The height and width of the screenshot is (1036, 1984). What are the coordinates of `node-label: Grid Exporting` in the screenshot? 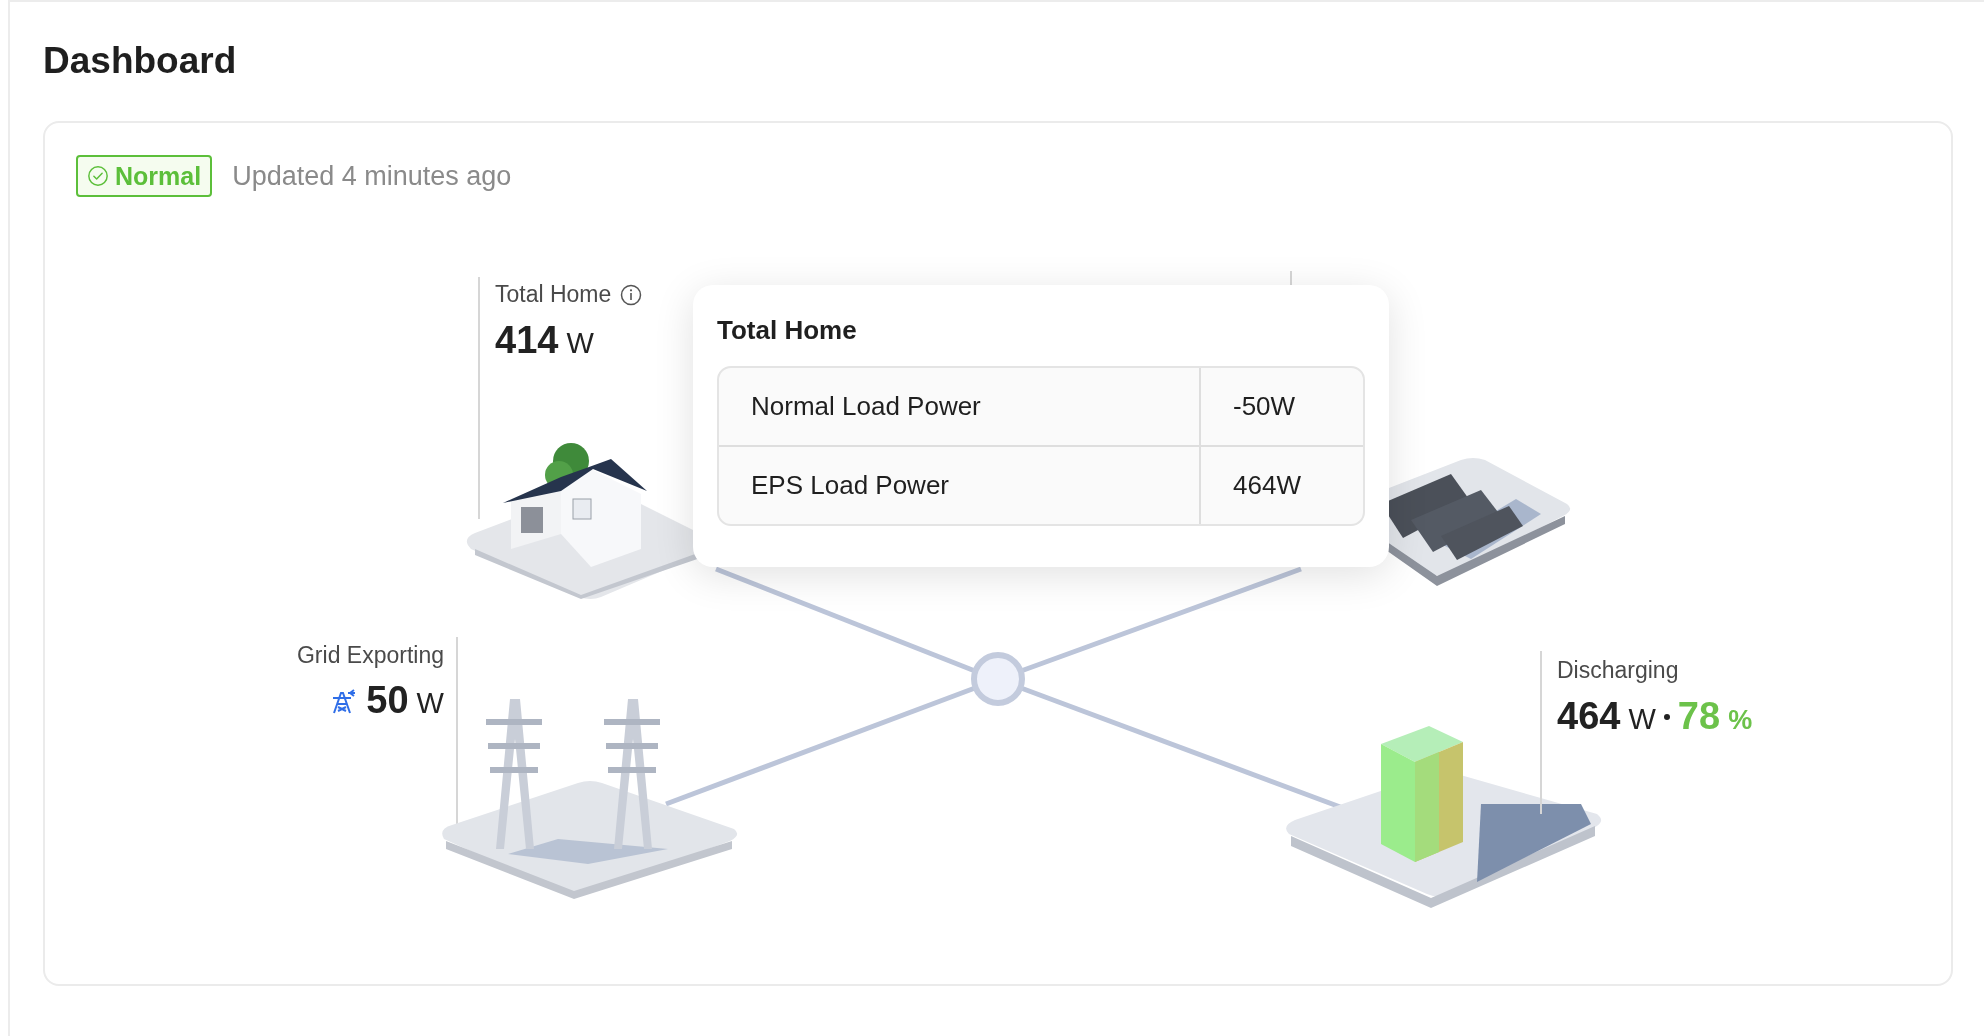 It's located at (370, 655).